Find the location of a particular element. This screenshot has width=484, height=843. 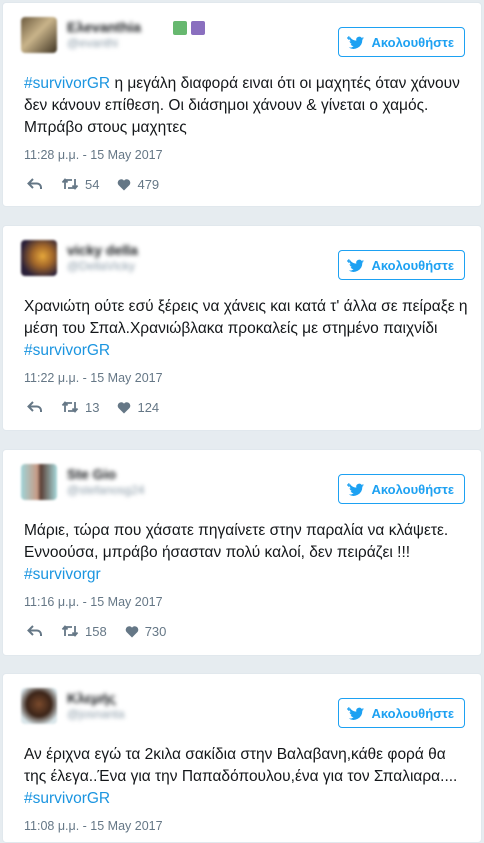

tweet-timestamp: 11:22 μ.μ. - 15 May 2017 is located at coordinates (93, 378).